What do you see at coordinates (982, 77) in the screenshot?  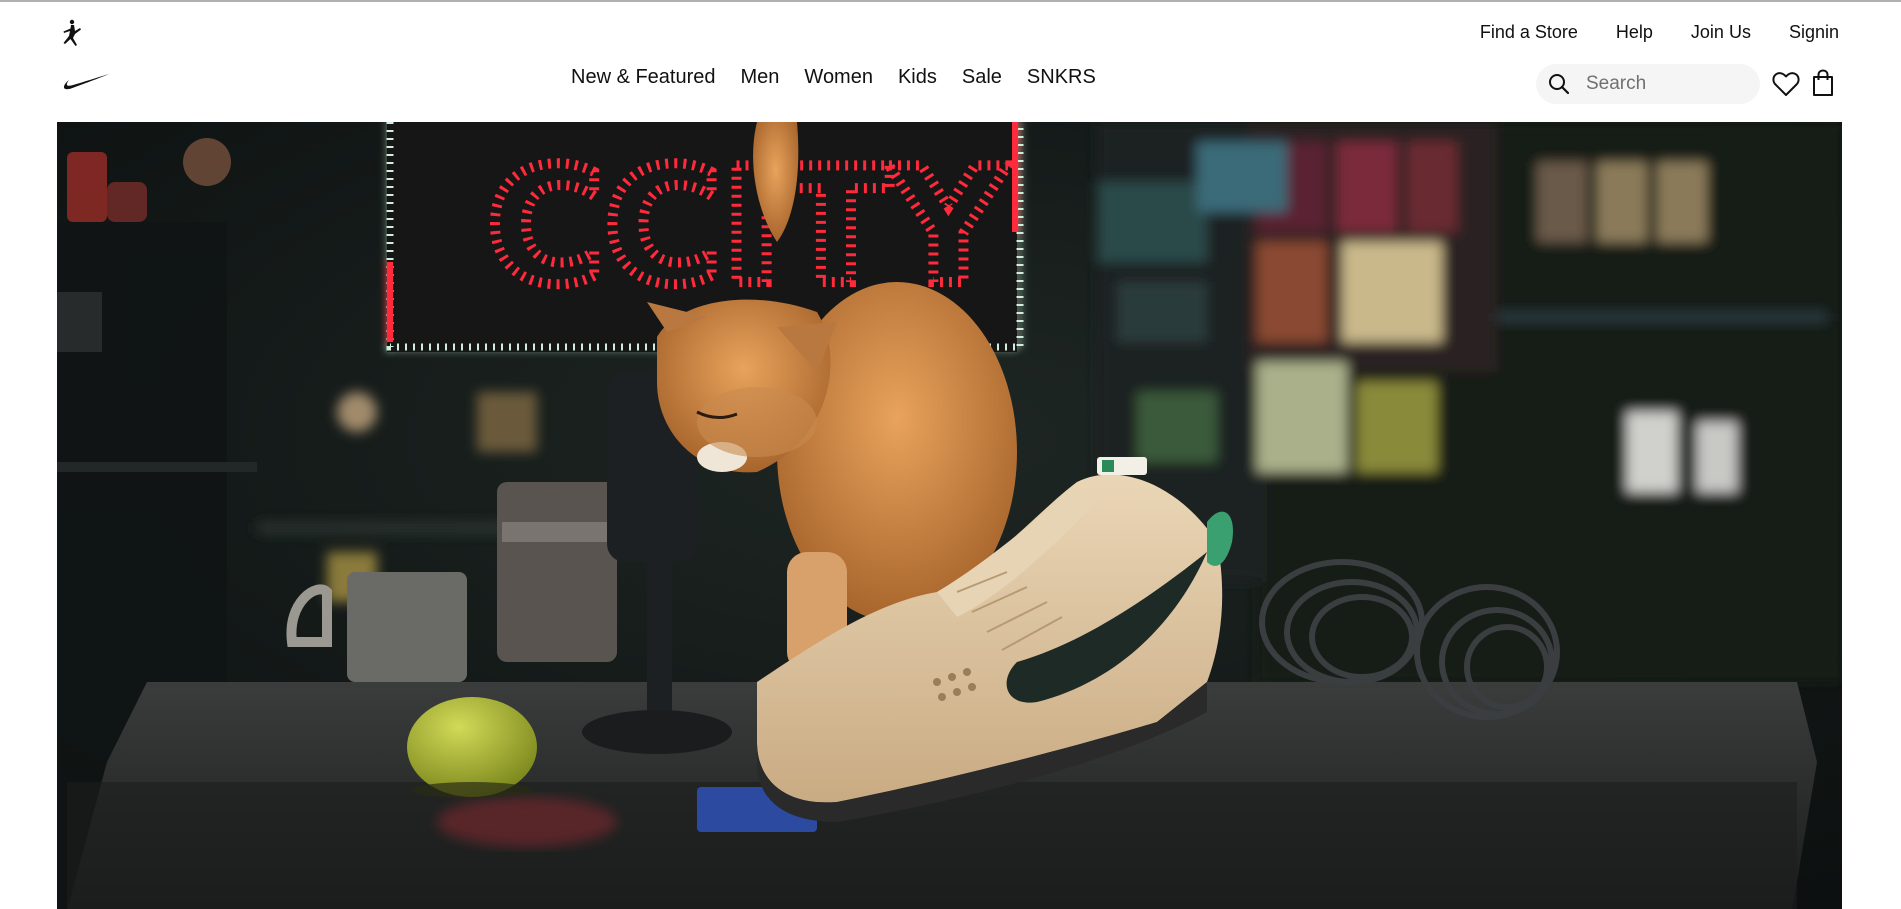 I see `nav-item-sale: Sale` at bounding box center [982, 77].